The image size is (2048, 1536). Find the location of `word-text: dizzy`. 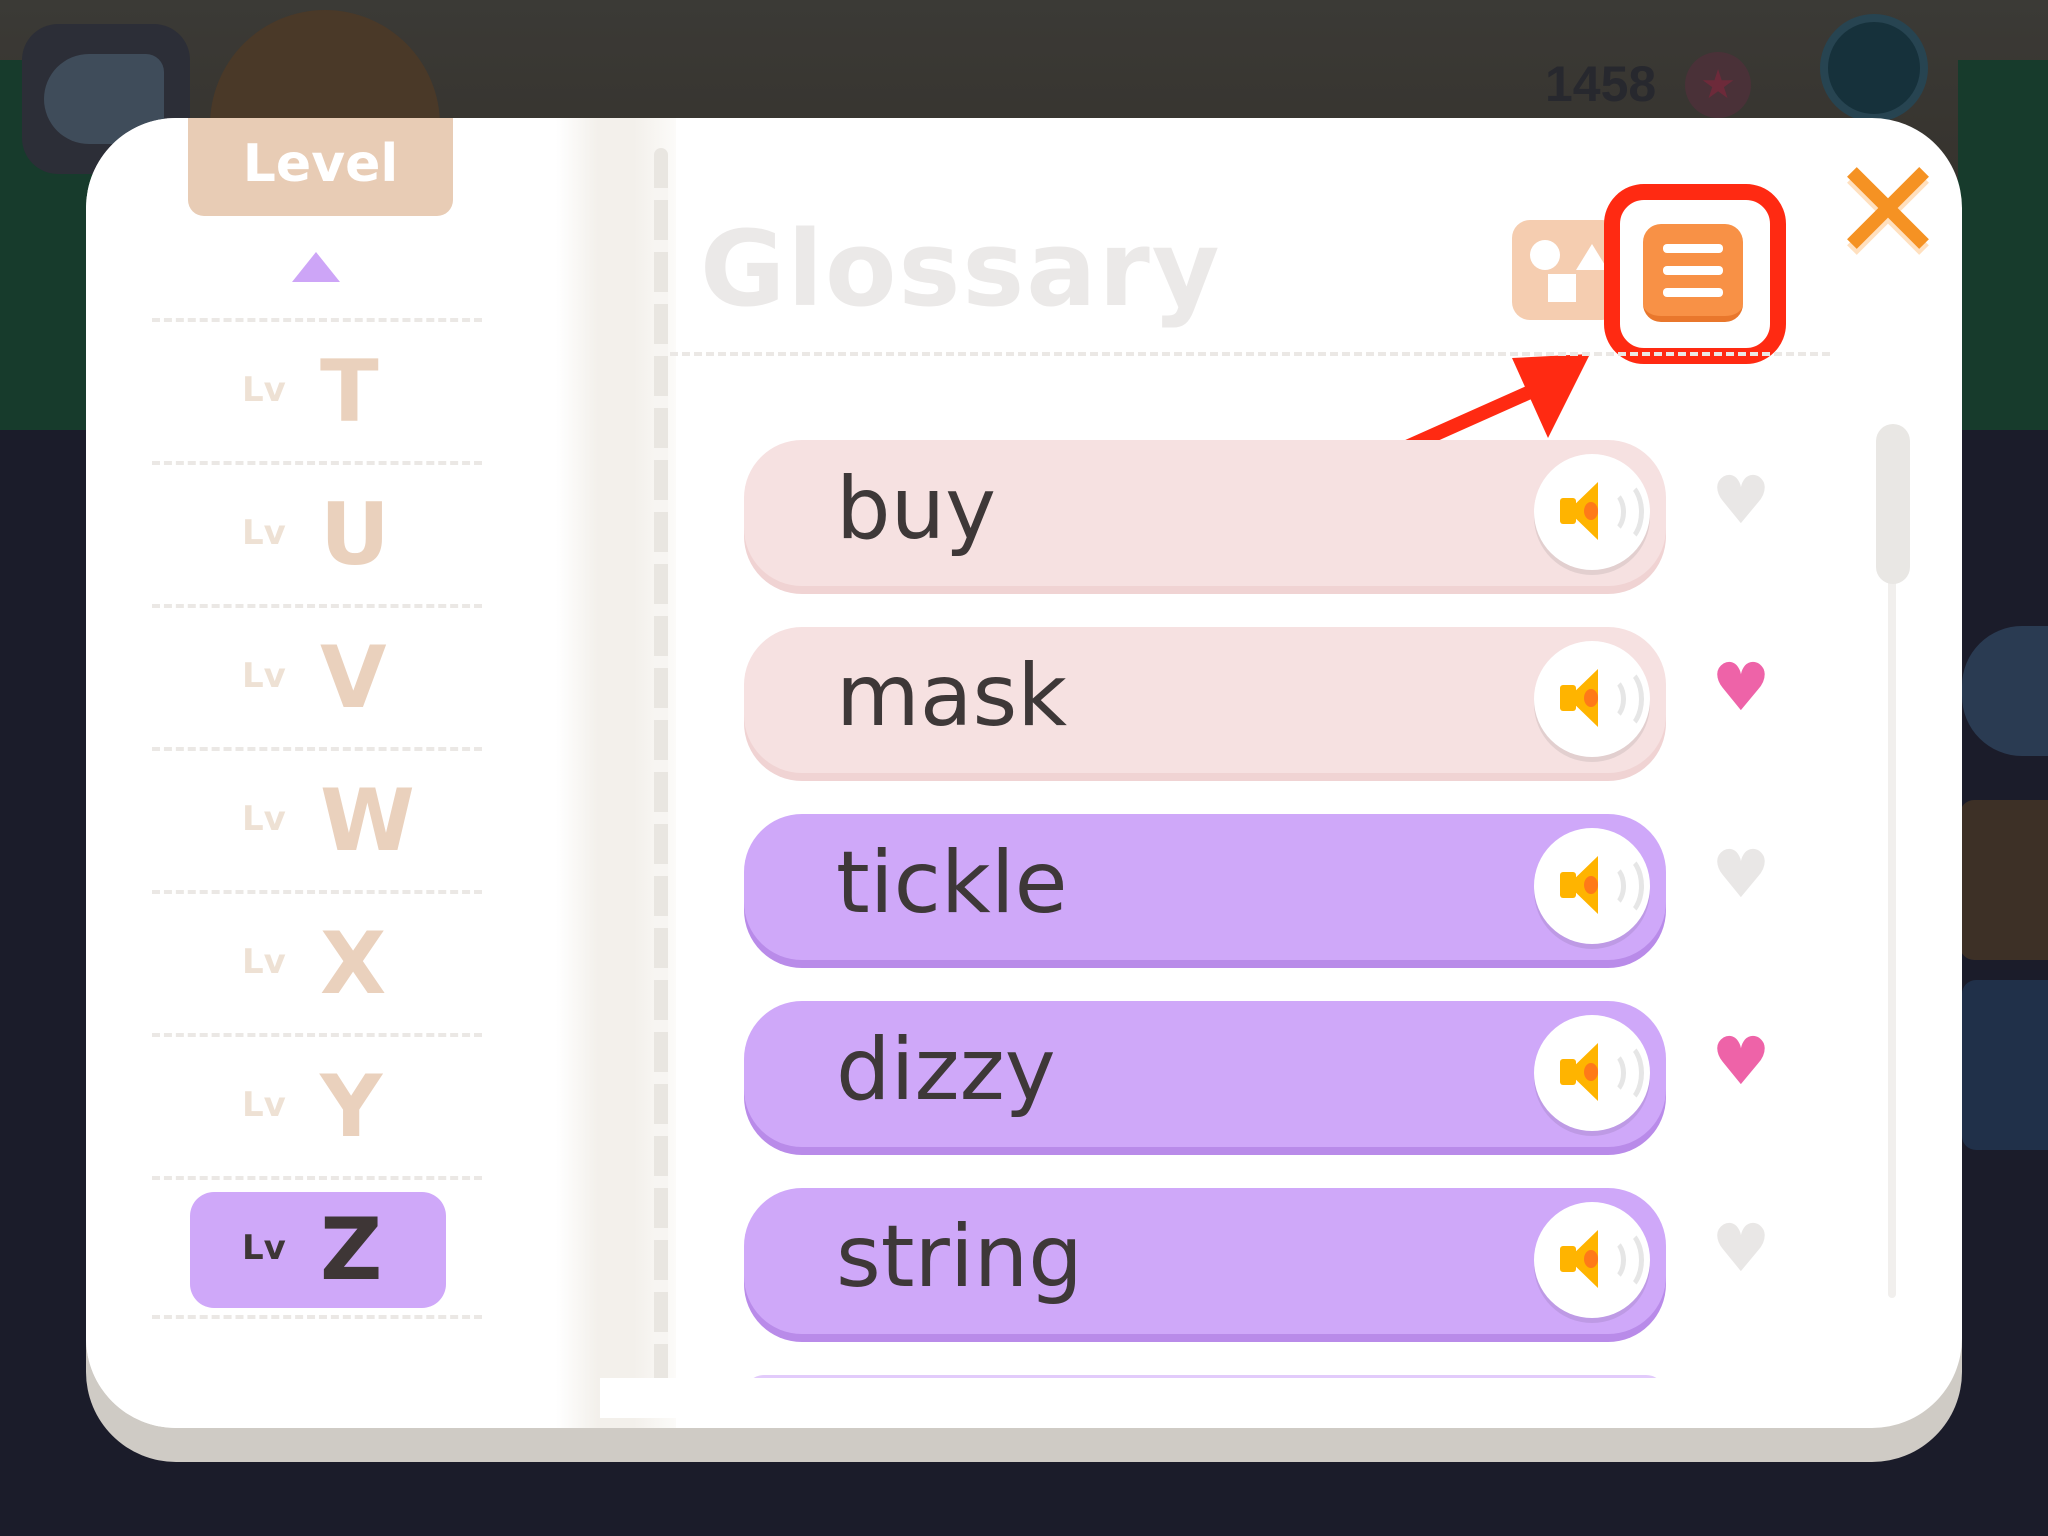

word-text: dizzy is located at coordinates (946, 1070).